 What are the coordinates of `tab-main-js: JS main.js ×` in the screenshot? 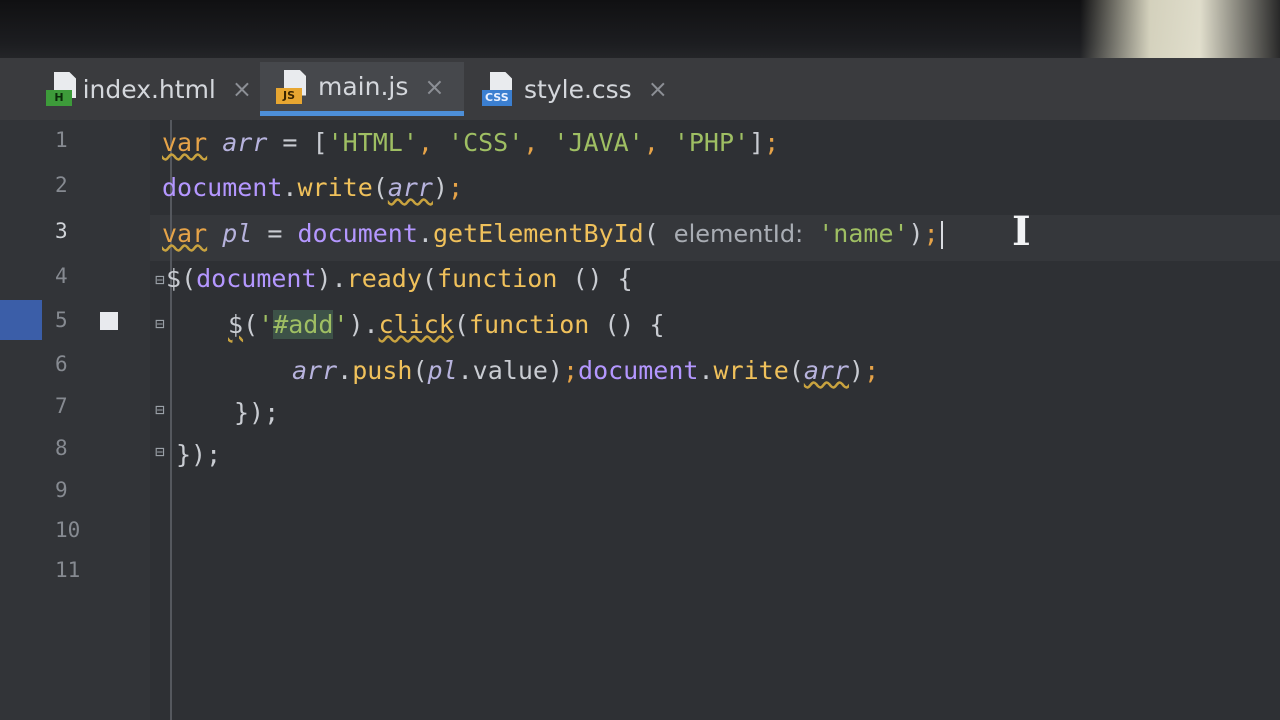 It's located at (362, 89).